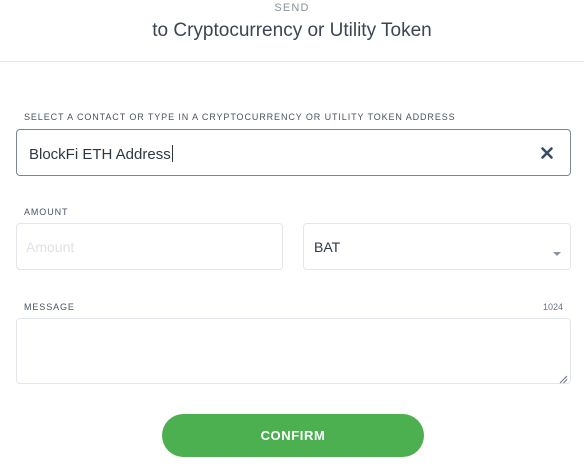 The height and width of the screenshot is (468, 584). What do you see at coordinates (293, 351) in the screenshot?
I see `message-textarea` at bounding box center [293, 351].